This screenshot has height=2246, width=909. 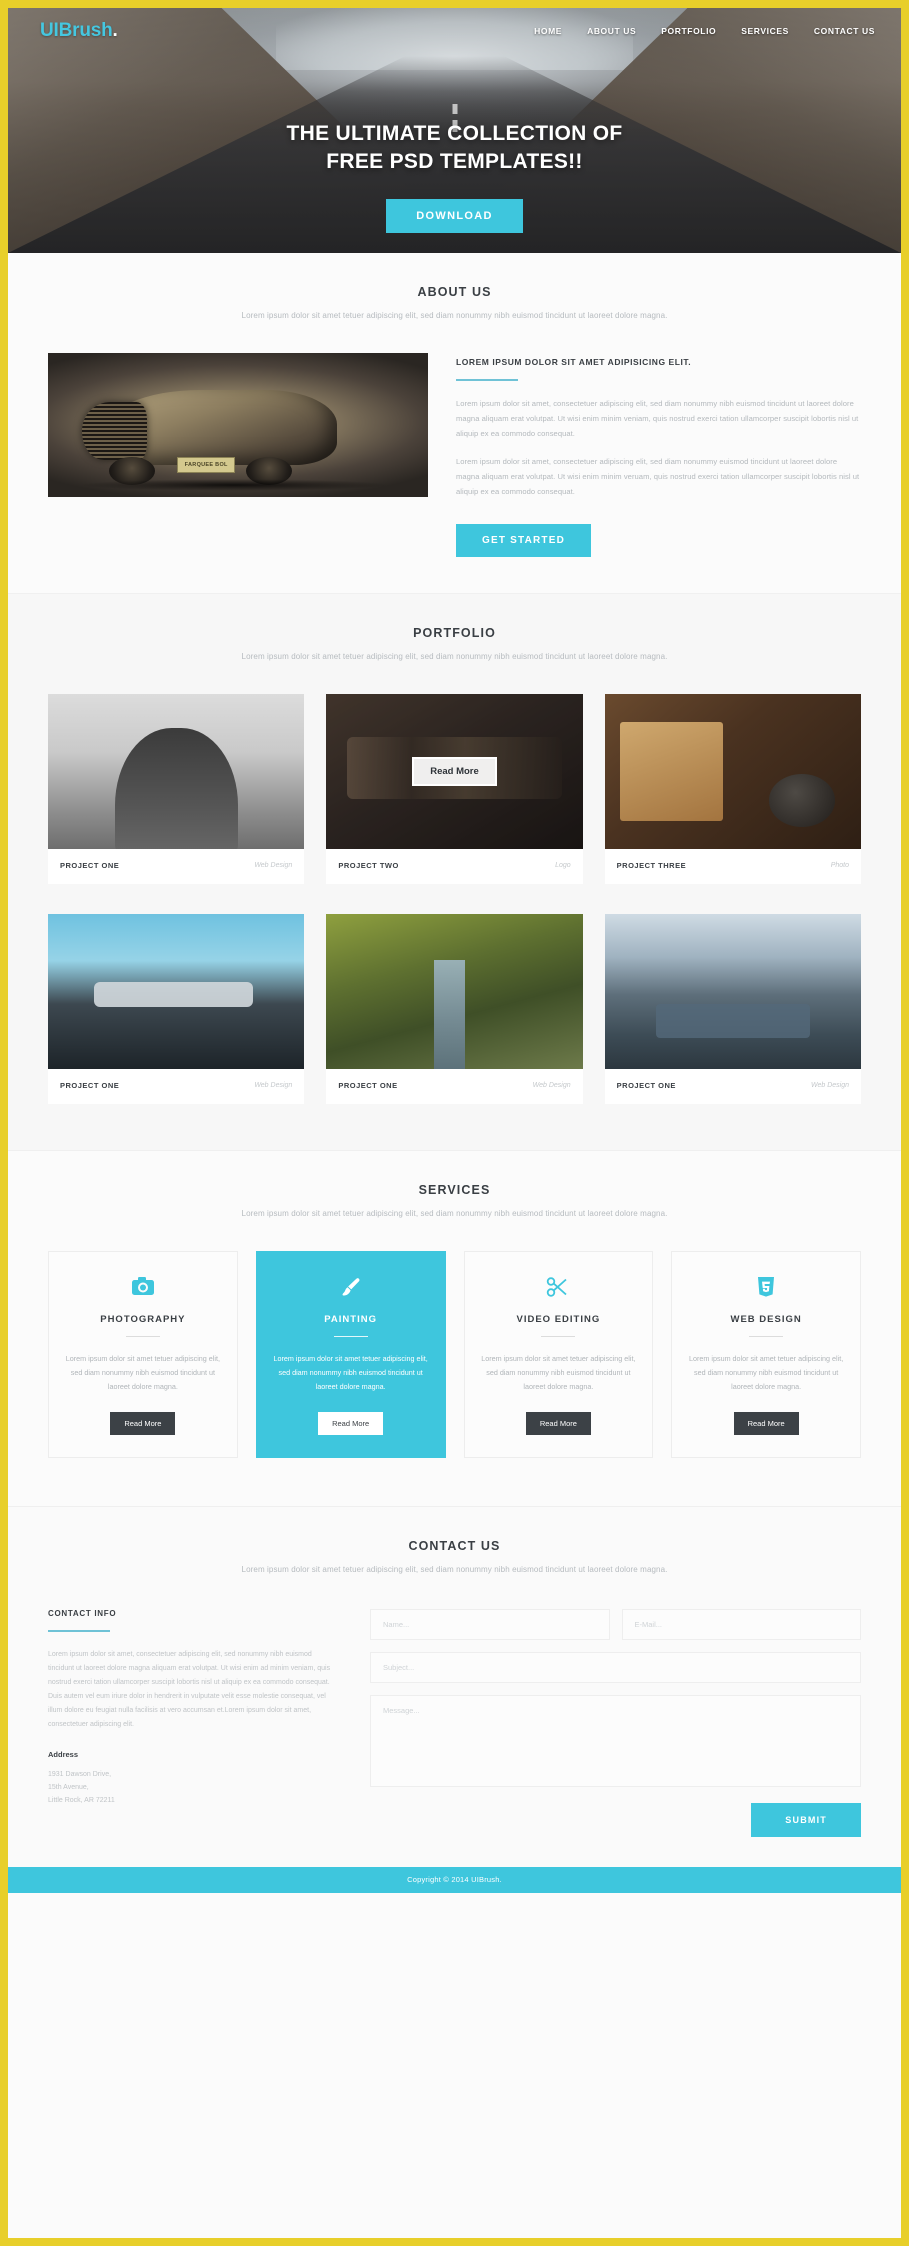 What do you see at coordinates (68, 1788) in the screenshot?
I see `address-line-2: 15th Avenue,` at bounding box center [68, 1788].